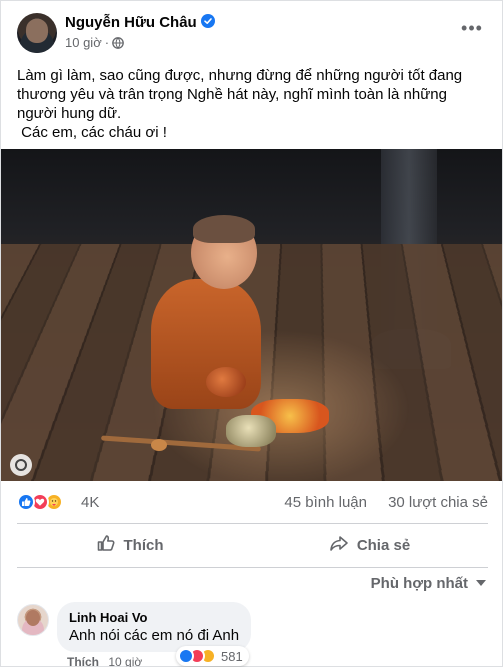 This screenshot has height=667, width=503. I want to click on comment-time: 10 giờ, so click(125, 661).